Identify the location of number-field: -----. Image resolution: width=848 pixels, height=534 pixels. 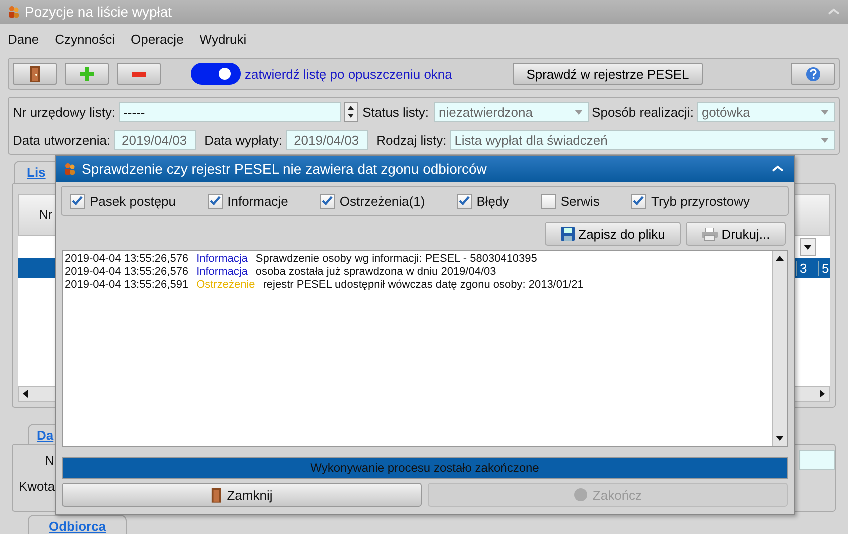
(229, 112).